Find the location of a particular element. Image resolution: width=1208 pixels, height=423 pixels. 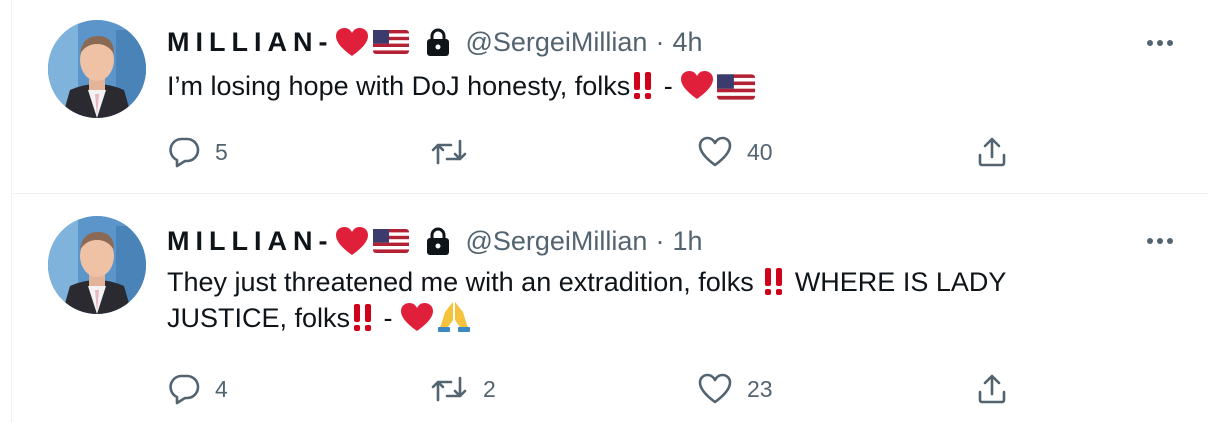

retweet-button is located at coordinates (456, 152).